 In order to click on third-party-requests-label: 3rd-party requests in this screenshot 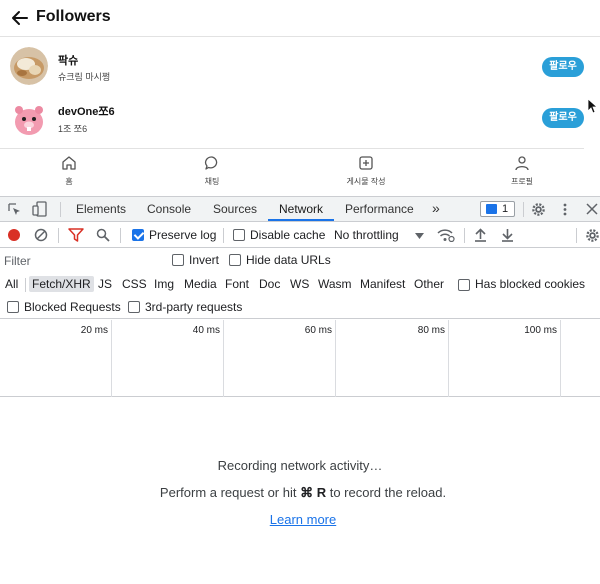, I will do `click(194, 307)`.